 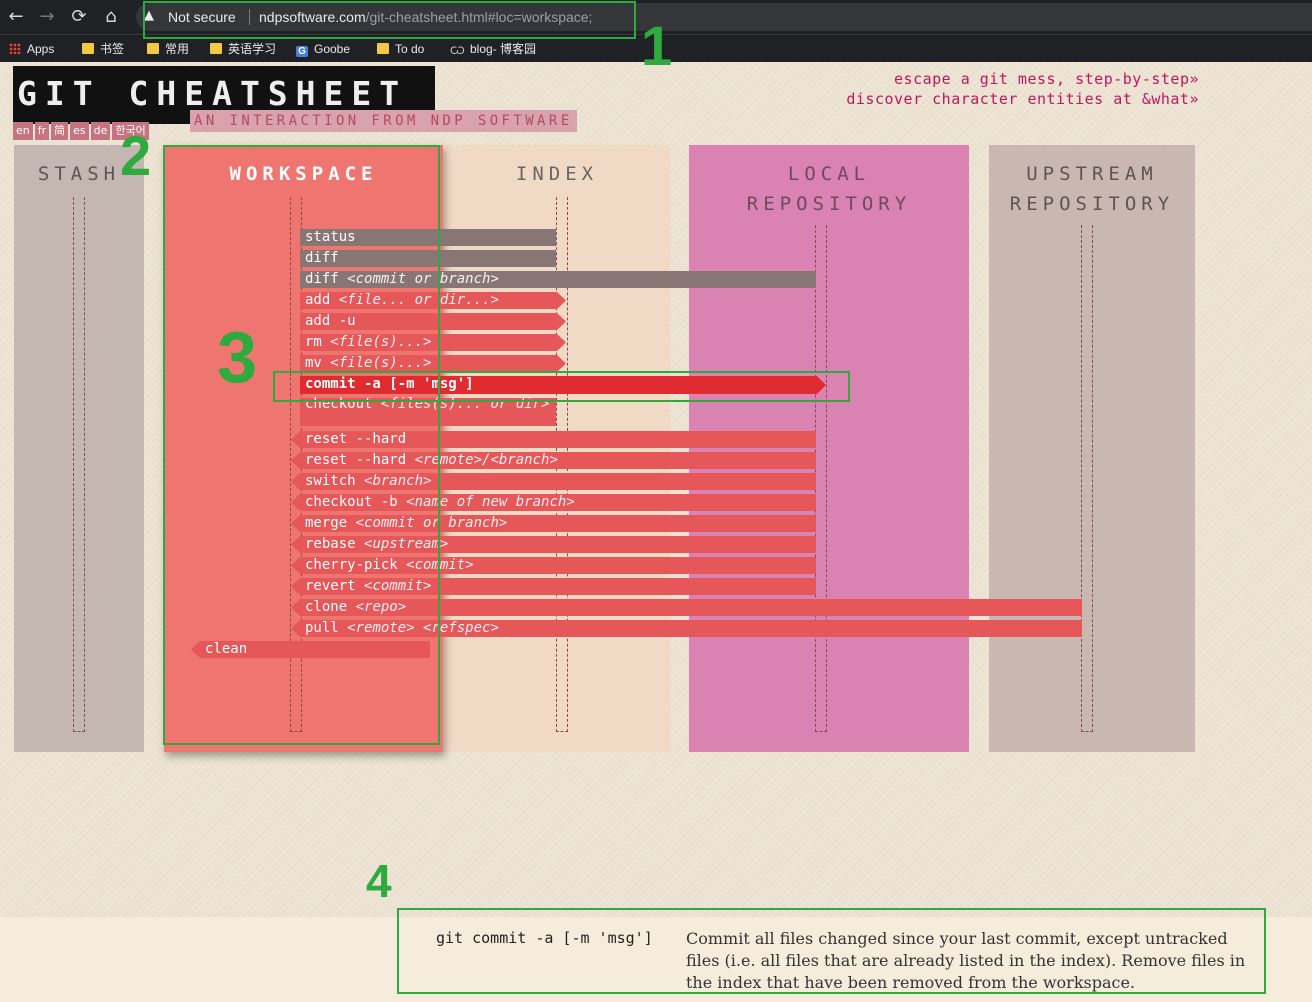 I want to click on column-local-repository: LOCAL REPOSITORY, so click(x=829, y=448).